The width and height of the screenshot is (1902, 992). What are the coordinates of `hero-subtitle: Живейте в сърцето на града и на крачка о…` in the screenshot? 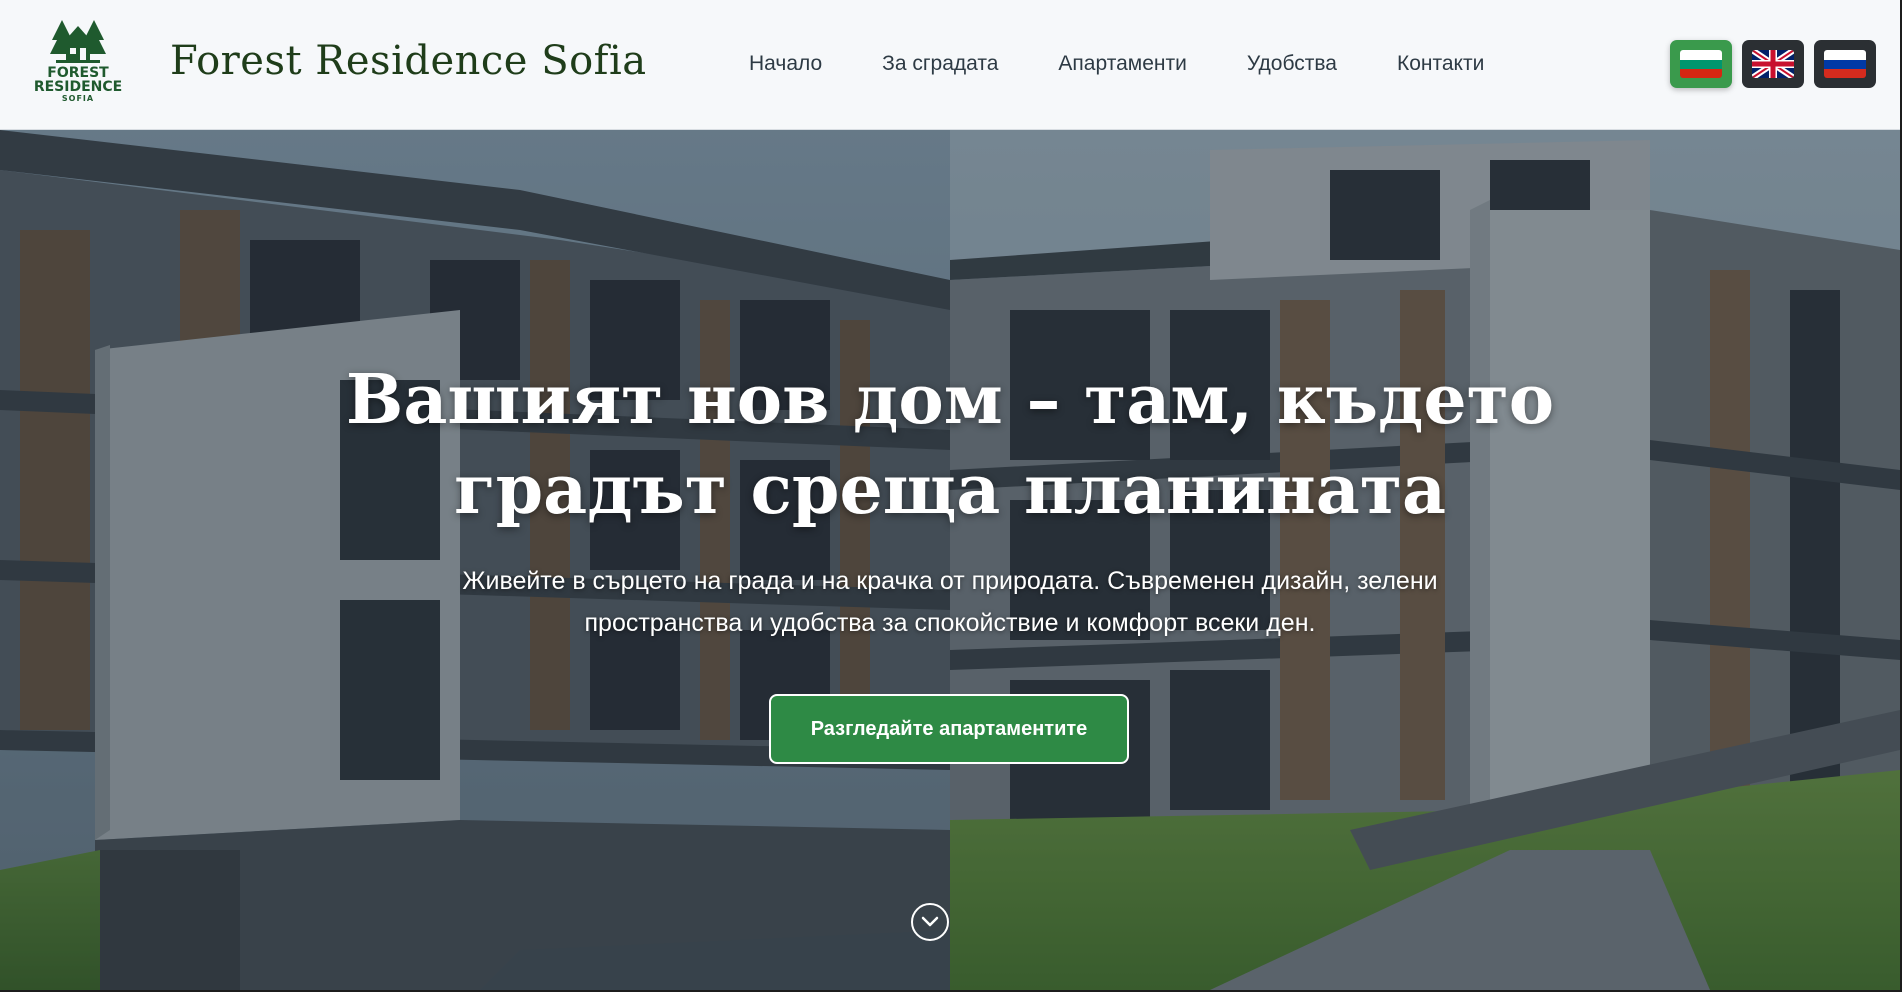 It's located at (950, 602).